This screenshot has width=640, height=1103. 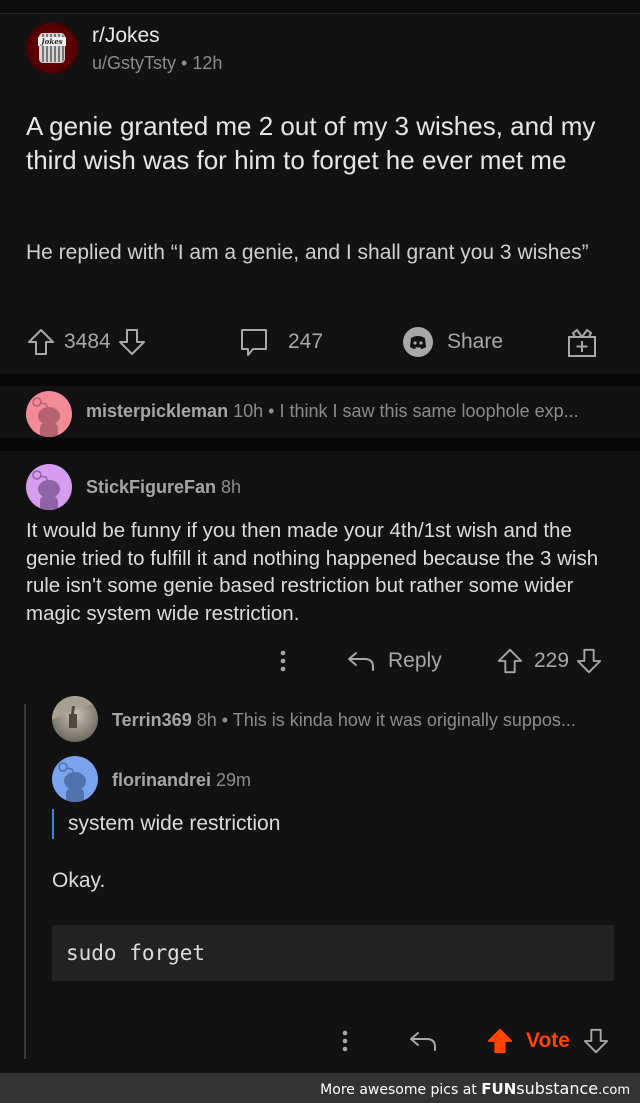 I want to click on comment-action-bar: Reply 229, so click(x=320, y=661).